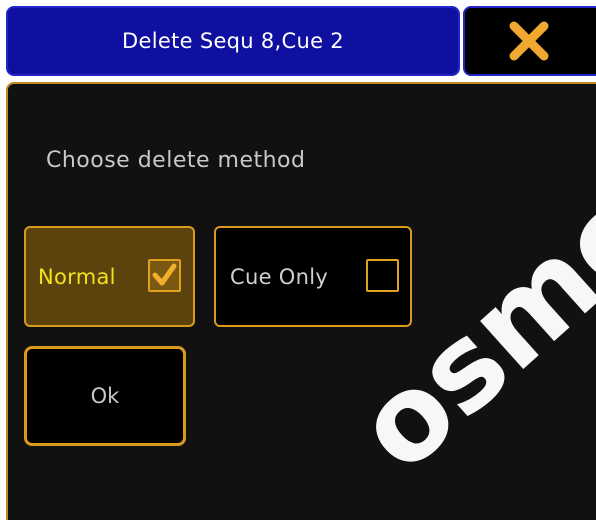 The width and height of the screenshot is (596, 520). What do you see at coordinates (279, 276) in the screenshot?
I see `option-cue-only-label: Cue Only` at bounding box center [279, 276].